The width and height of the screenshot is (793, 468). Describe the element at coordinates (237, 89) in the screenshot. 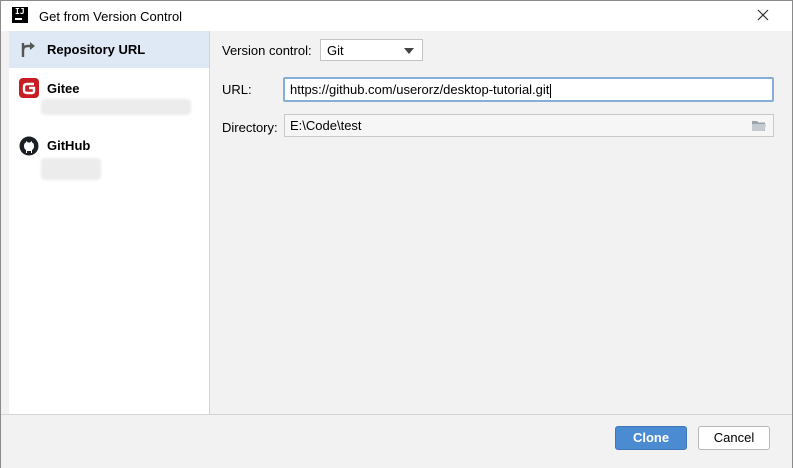

I see `url-label: URL:` at that location.